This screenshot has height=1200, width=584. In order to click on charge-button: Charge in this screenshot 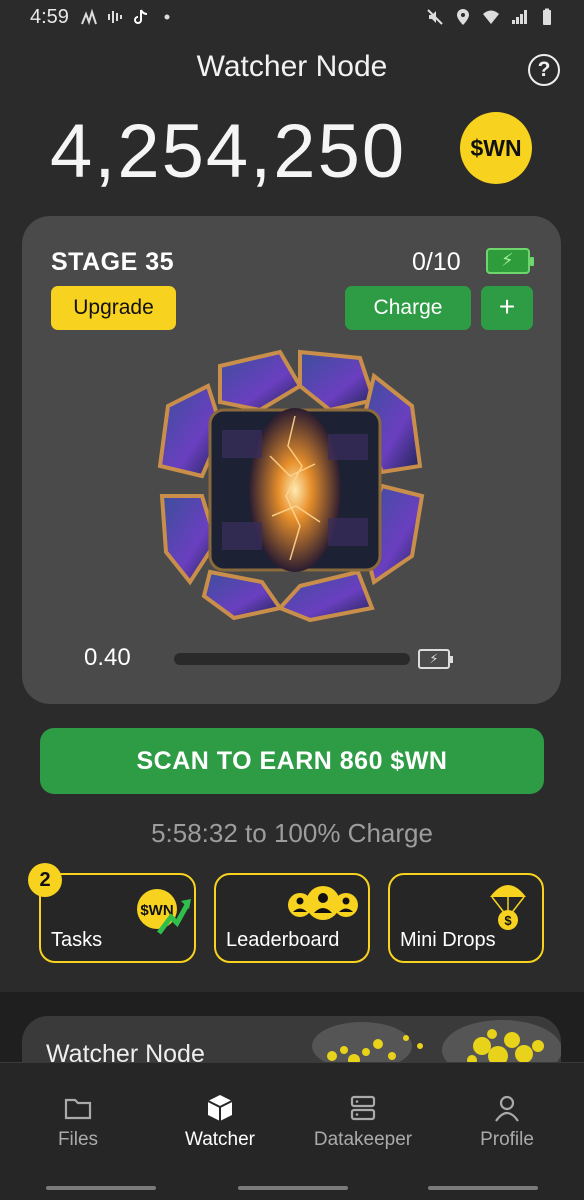, I will do `click(408, 308)`.